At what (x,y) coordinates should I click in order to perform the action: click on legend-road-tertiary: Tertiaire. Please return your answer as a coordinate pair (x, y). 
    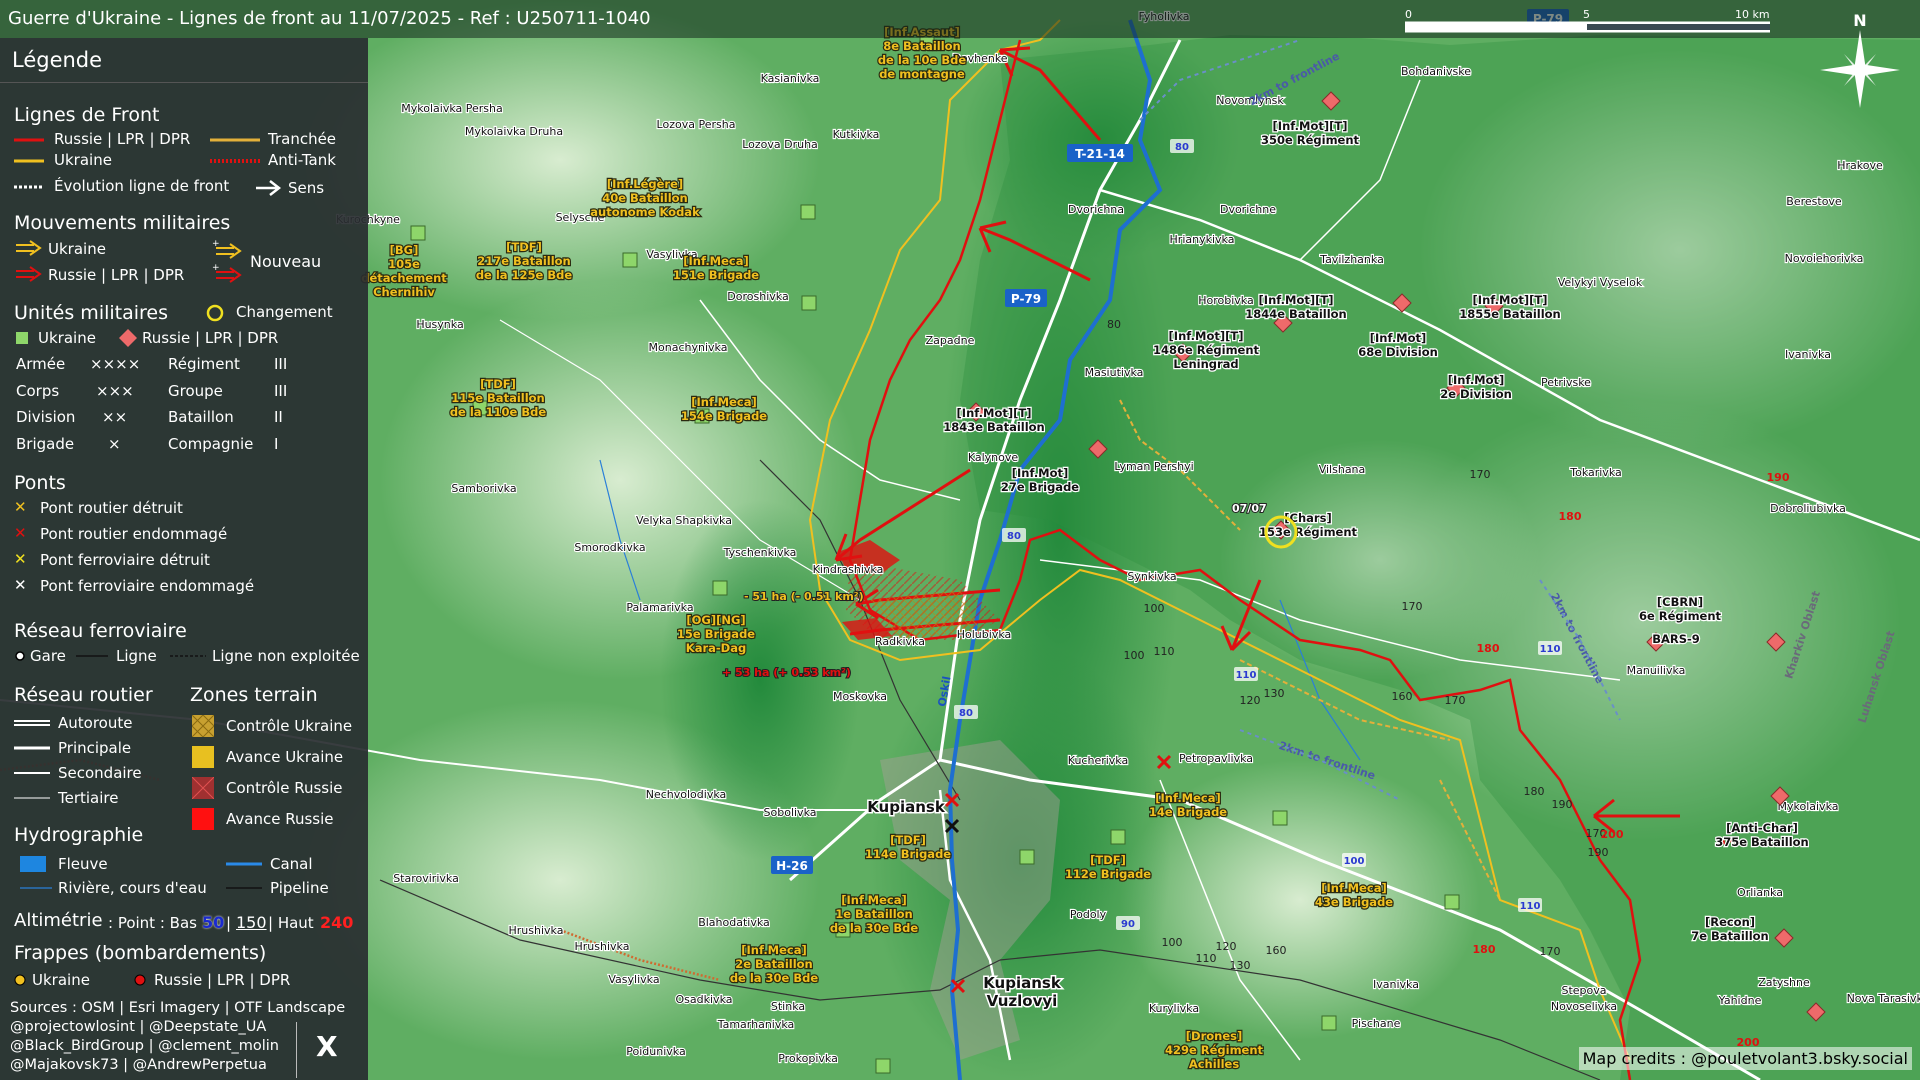
    Looking at the image, I should click on (88, 798).